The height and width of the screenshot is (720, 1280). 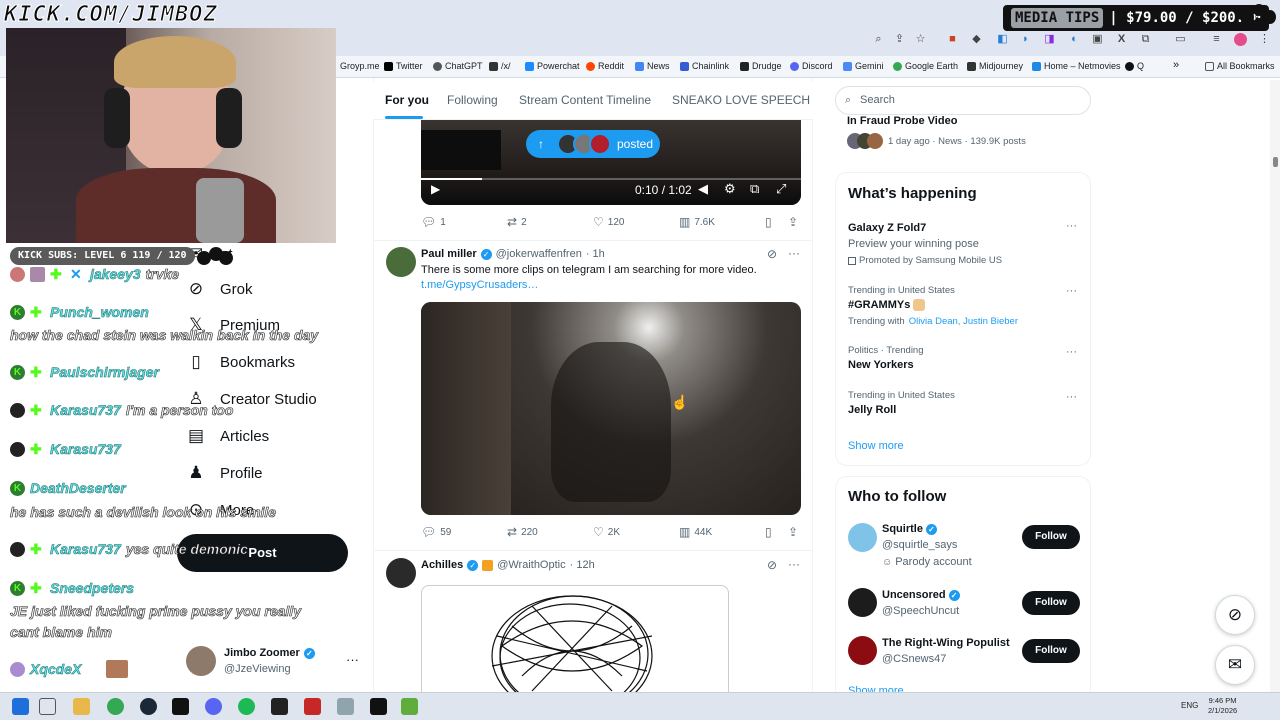 I want to click on zoom-icon: ⌕, so click(x=878, y=39).